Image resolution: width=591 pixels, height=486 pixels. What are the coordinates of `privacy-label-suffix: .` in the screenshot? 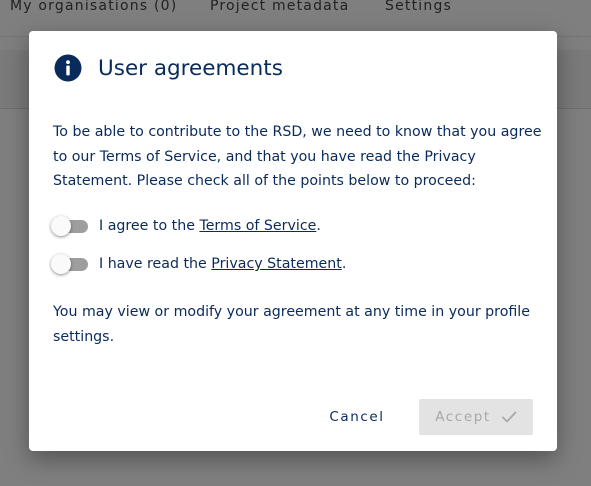 It's located at (344, 264).